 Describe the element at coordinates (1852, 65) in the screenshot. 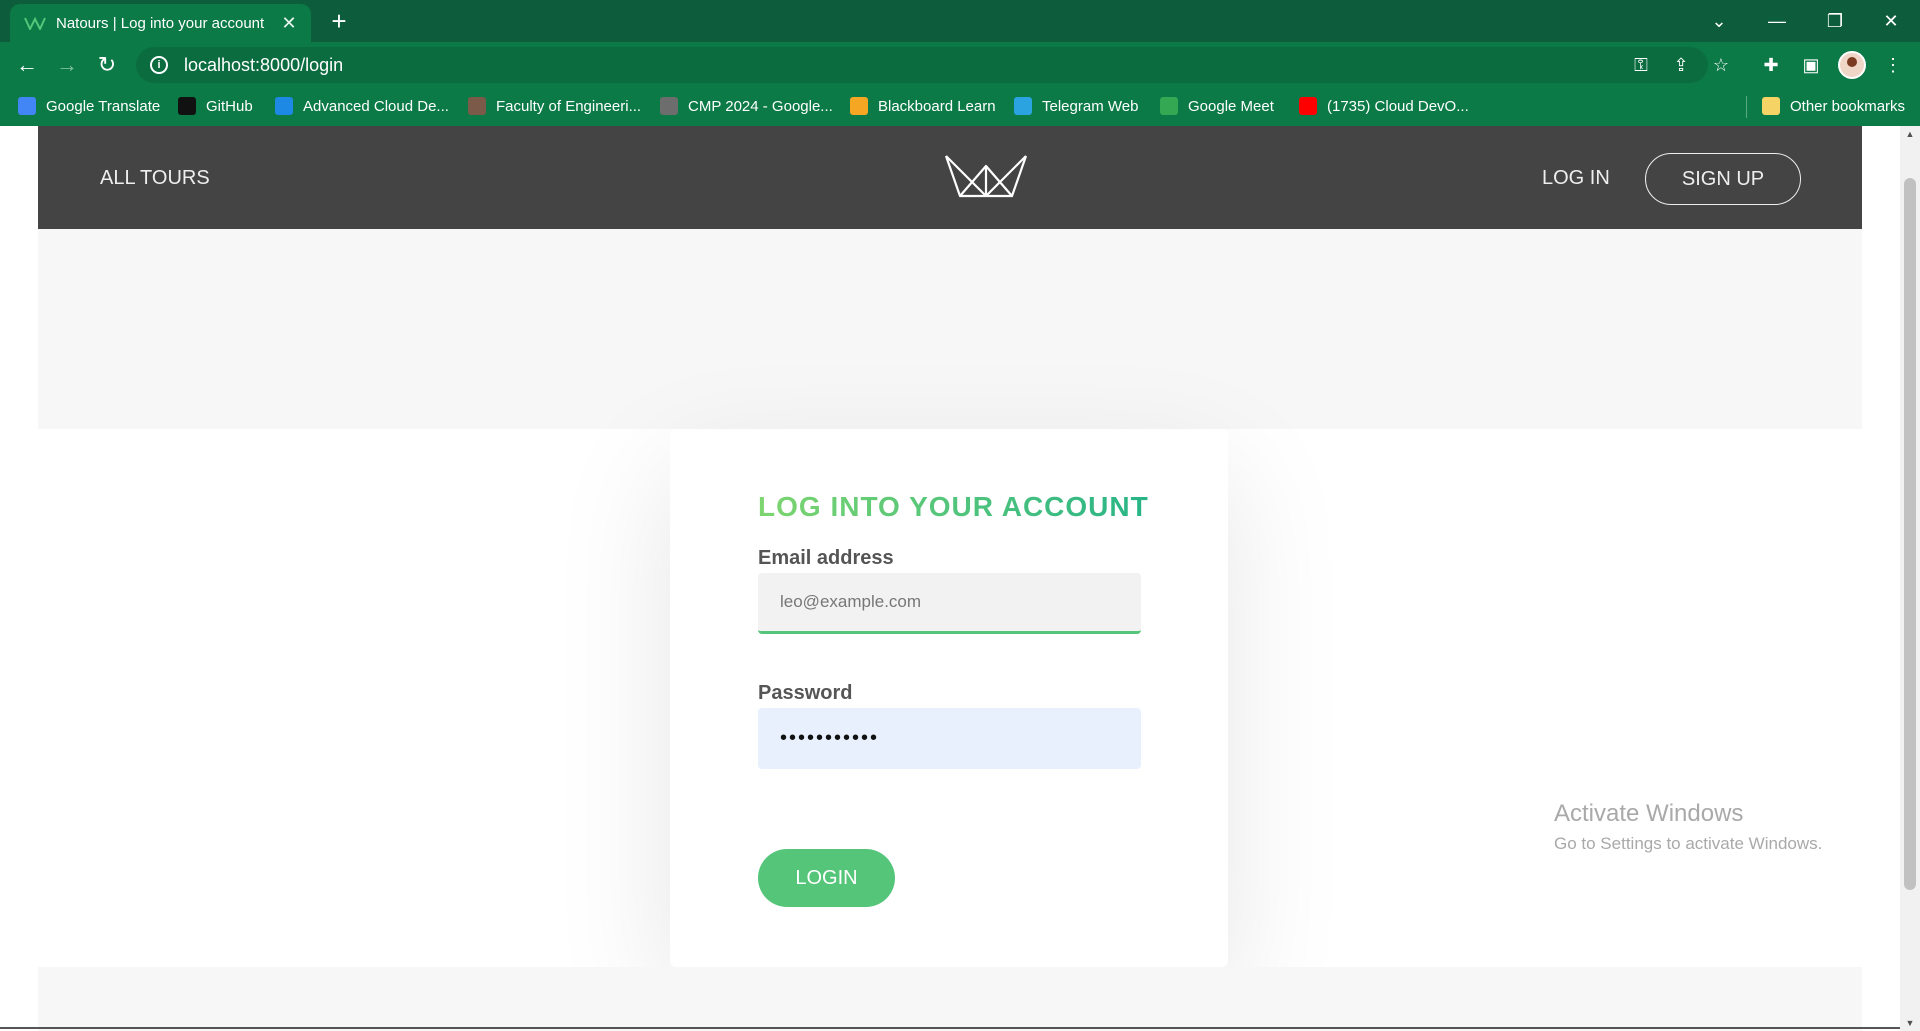

I see `profile-avatar` at that location.